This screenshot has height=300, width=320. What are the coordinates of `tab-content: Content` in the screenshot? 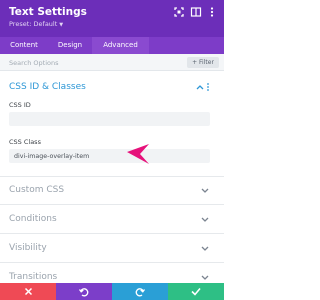 It's located at (24, 45).